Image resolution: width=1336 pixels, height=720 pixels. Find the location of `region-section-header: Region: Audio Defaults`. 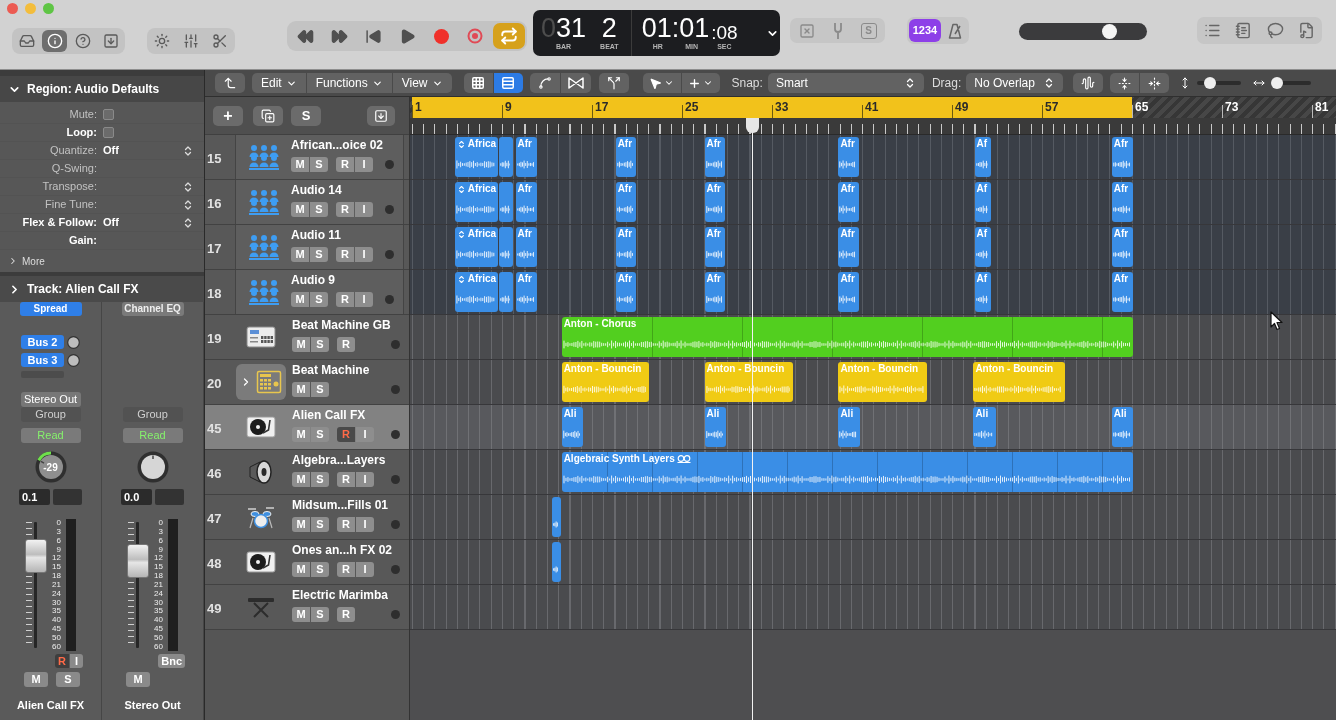

region-section-header: Region: Audio Defaults is located at coordinates (102, 89).